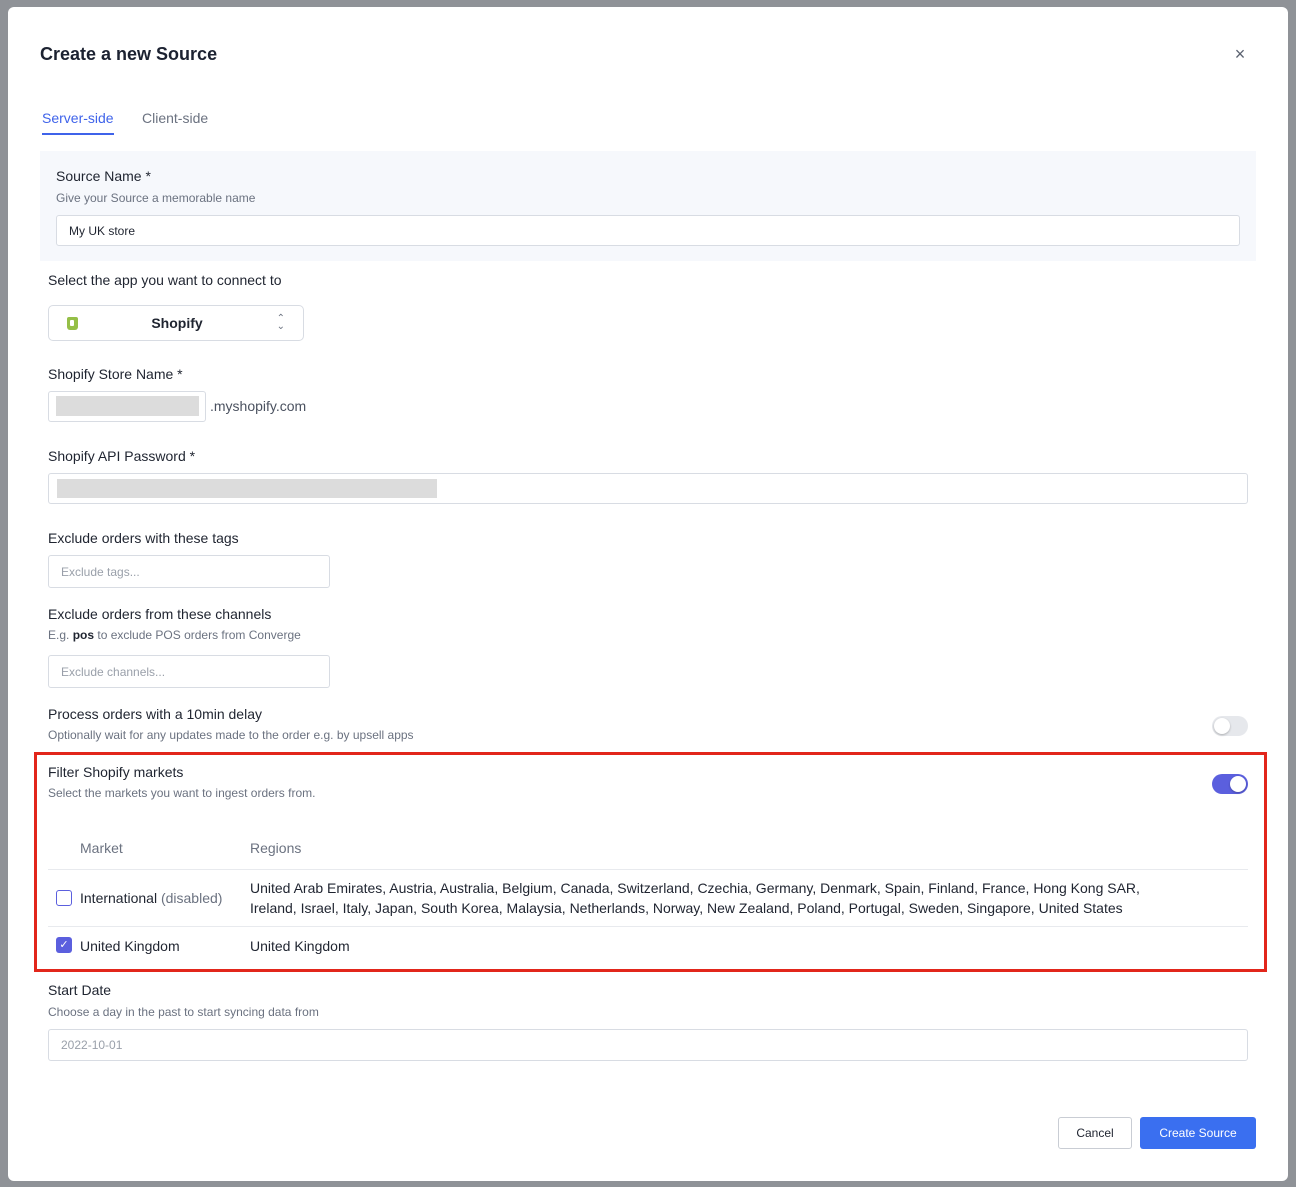  Describe the element at coordinates (1095, 1133) in the screenshot. I see `cancel-button: Cancel` at that location.